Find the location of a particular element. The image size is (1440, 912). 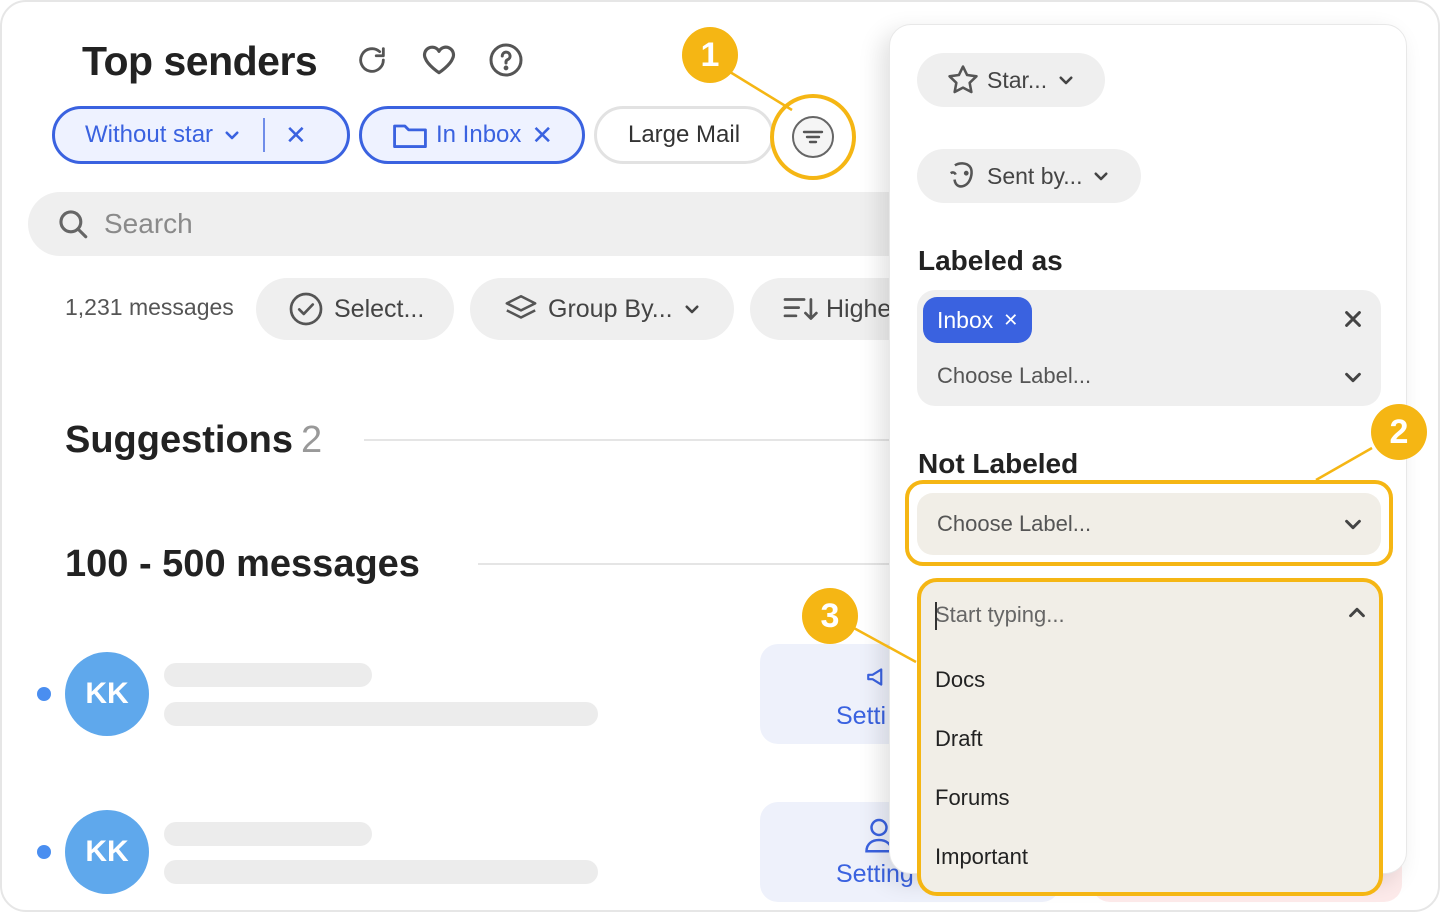

callout-badge: 1 is located at coordinates (710, 55).